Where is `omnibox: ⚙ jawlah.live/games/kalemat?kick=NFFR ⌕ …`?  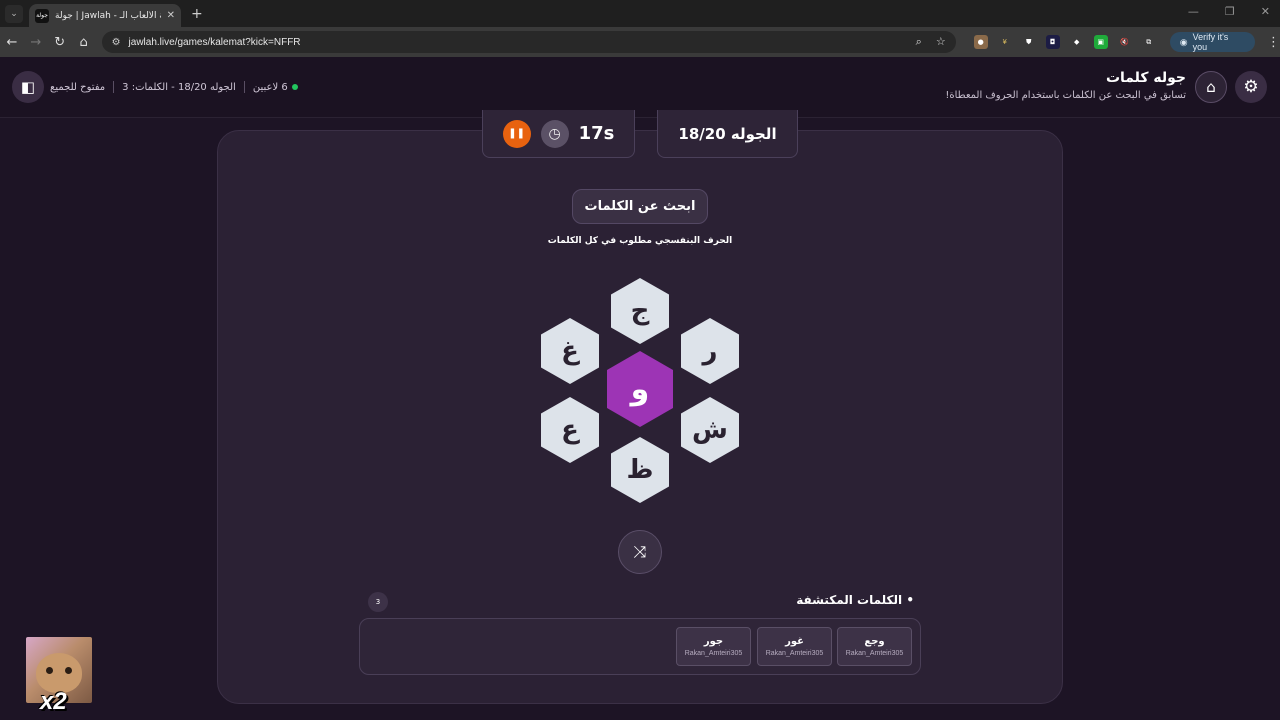
omnibox: ⚙ jawlah.live/games/kalemat?kick=NFFR ⌕ … is located at coordinates (528, 42).